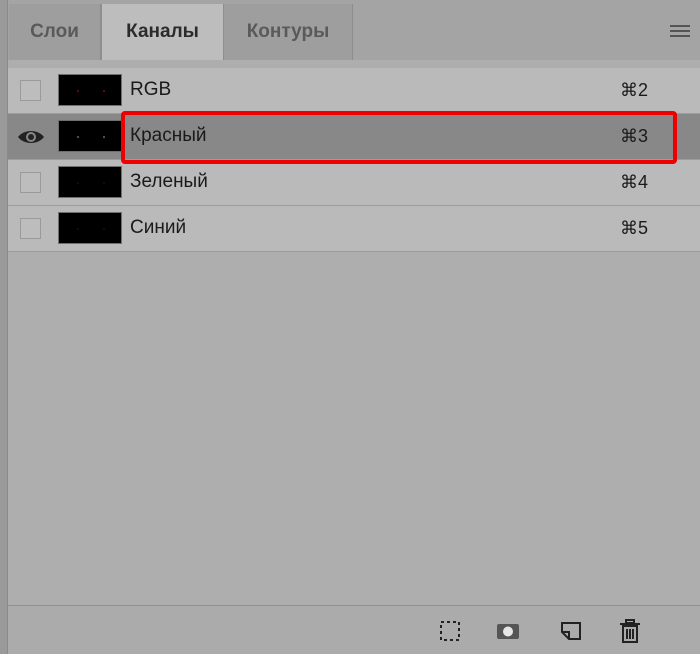 This screenshot has width=700, height=654. Describe the element at coordinates (55, 32) in the screenshot. I see `tab-layers: Слои` at that location.